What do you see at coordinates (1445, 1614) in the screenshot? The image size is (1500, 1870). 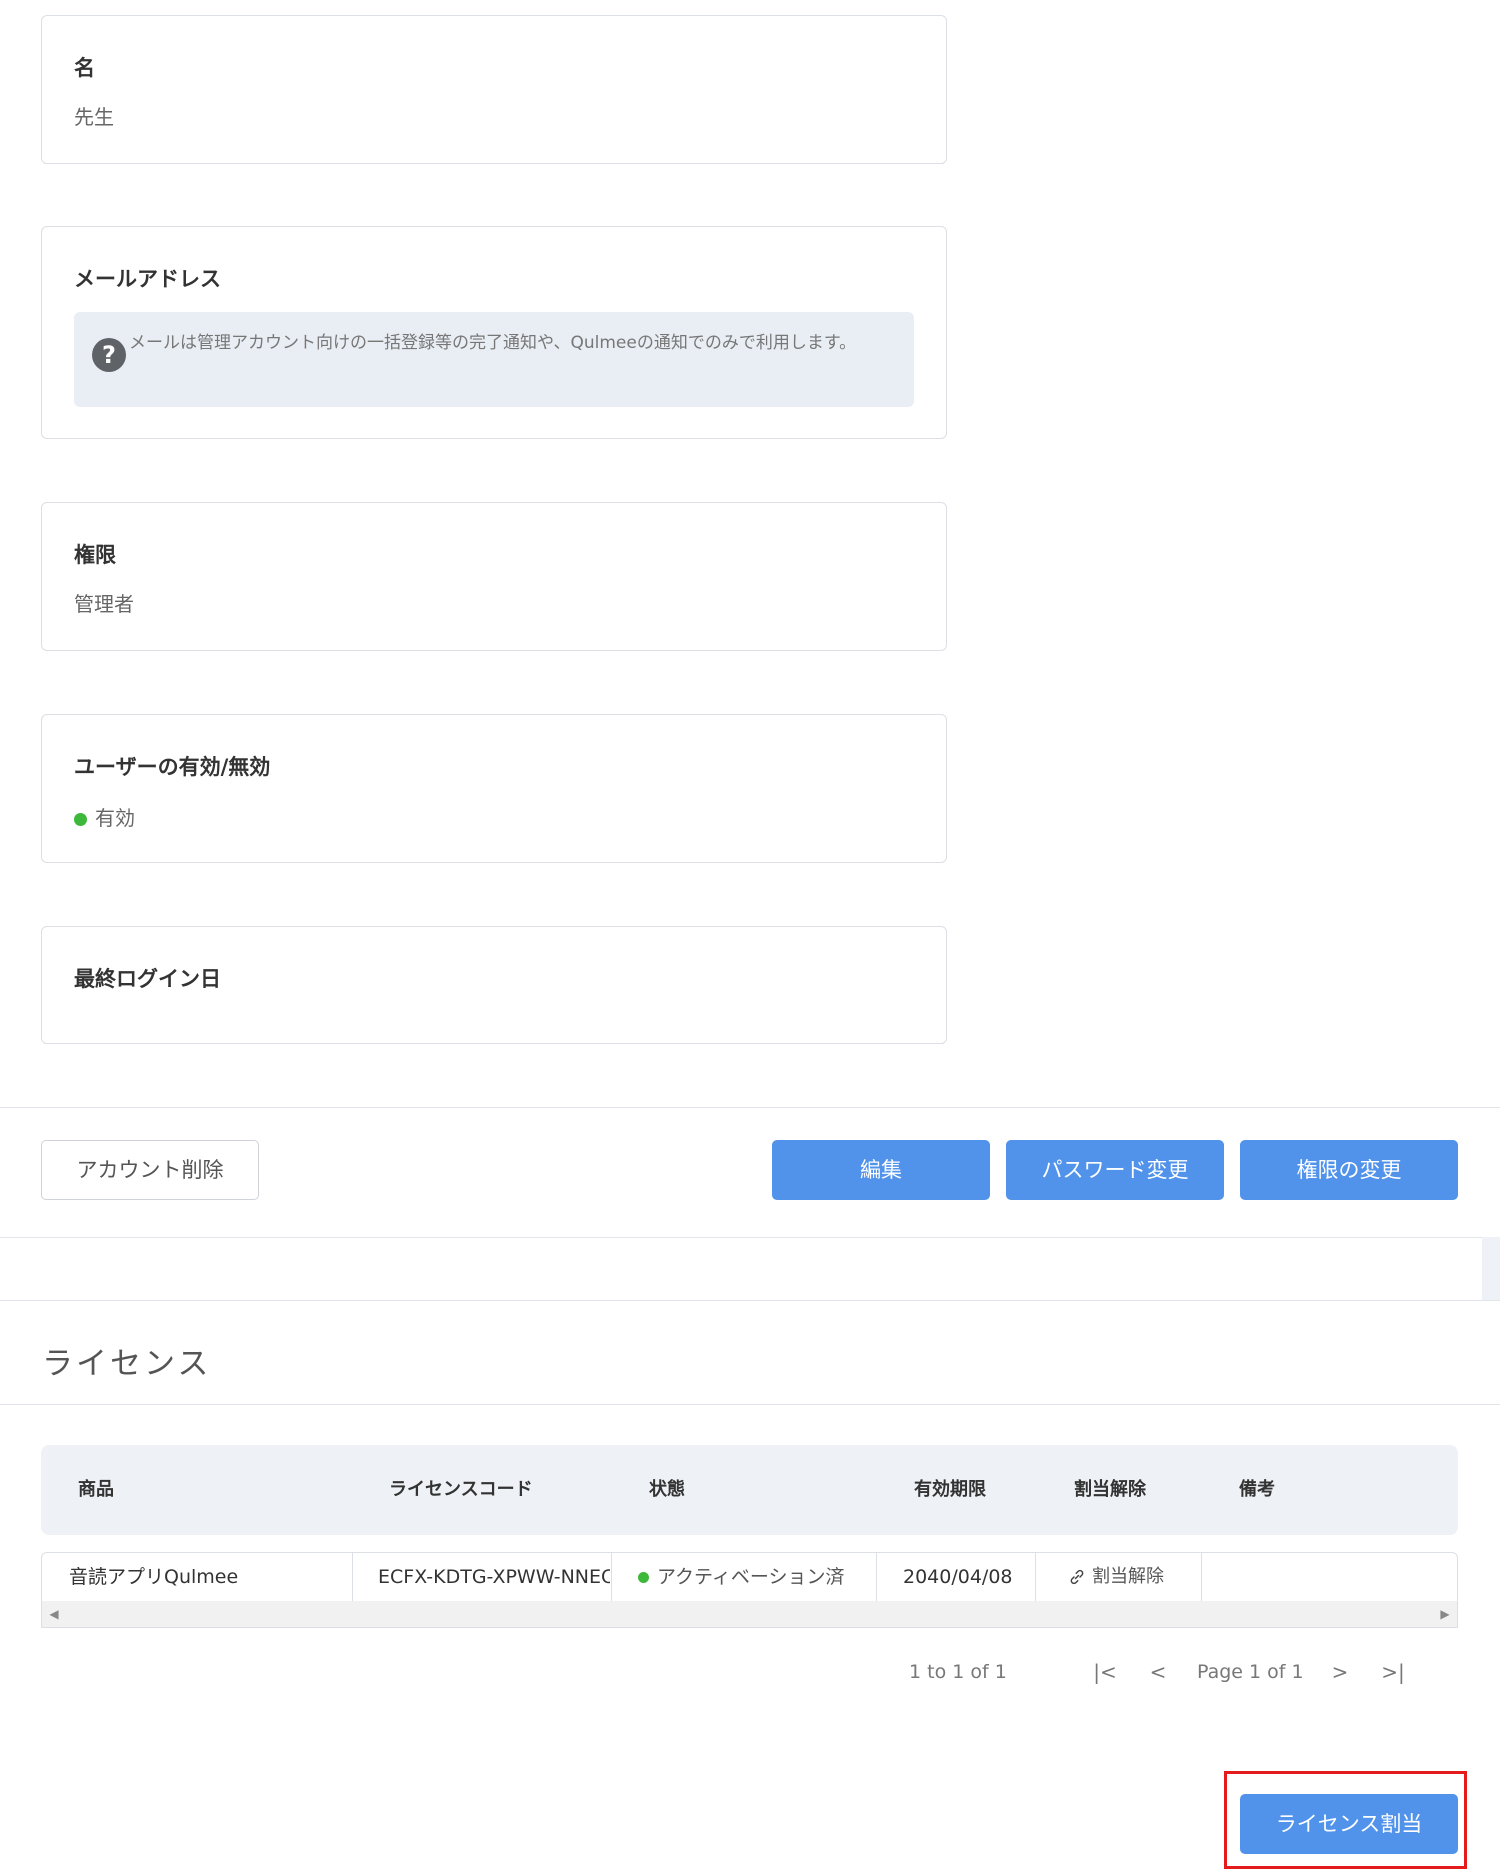 I see `scroll-right-icon: ▶` at bounding box center [1445, 1614].